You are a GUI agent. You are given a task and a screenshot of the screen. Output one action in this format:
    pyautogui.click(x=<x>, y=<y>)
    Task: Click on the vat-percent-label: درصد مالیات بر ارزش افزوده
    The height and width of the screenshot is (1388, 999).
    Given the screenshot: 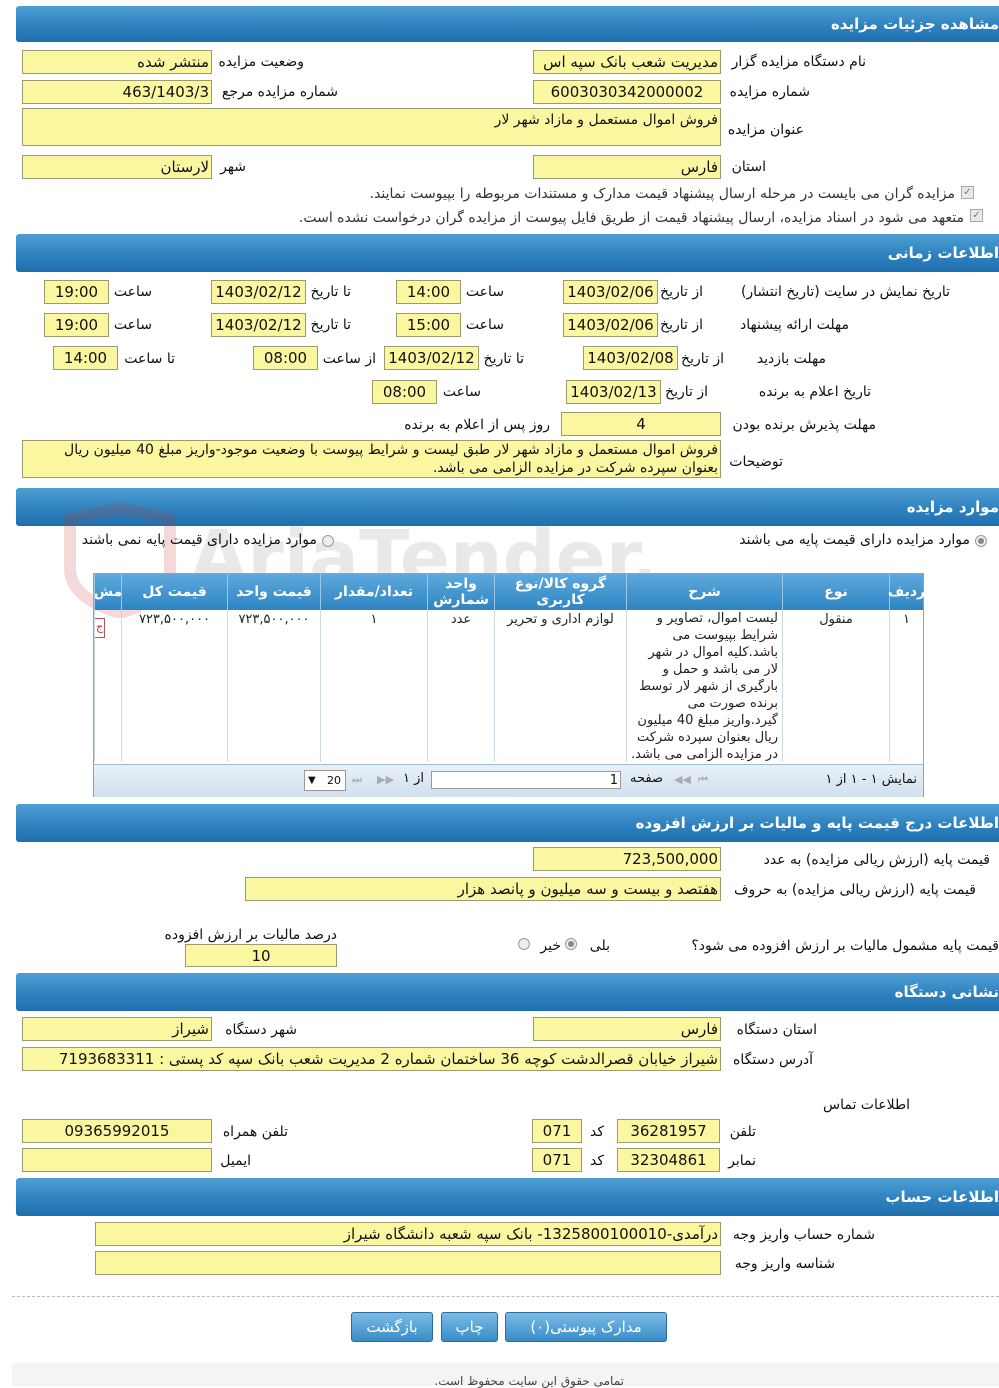 What is the action you would take?
    pyautogui.click(x=251, y=935)
    